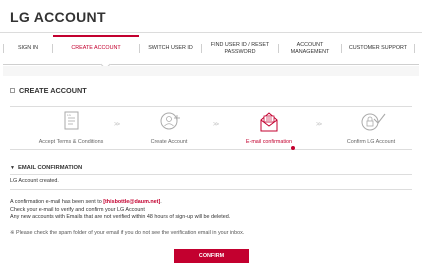  What do you see at coordinates (170, 121) in the screenshot?
I see `user-add-icon` at bounding box center [170, 121].